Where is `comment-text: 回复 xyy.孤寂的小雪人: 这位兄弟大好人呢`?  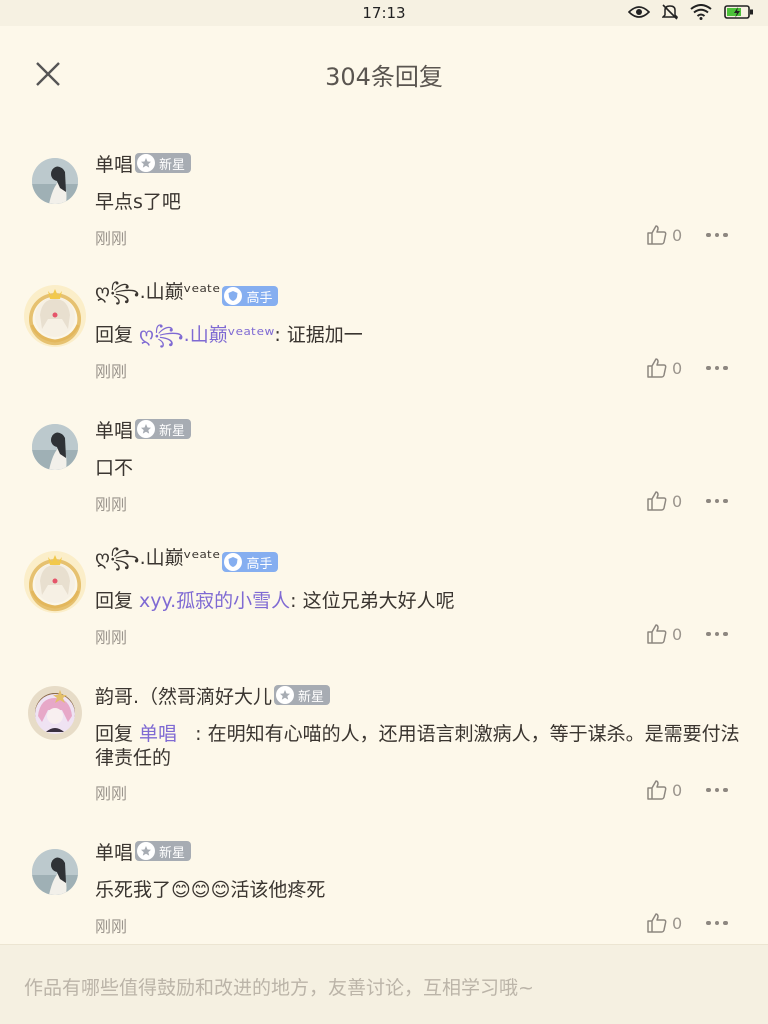 comment-text: 回复 xyy.孤寂的小雪人: 这位兄弟大好人呢 is located at coordinates (418, 601).